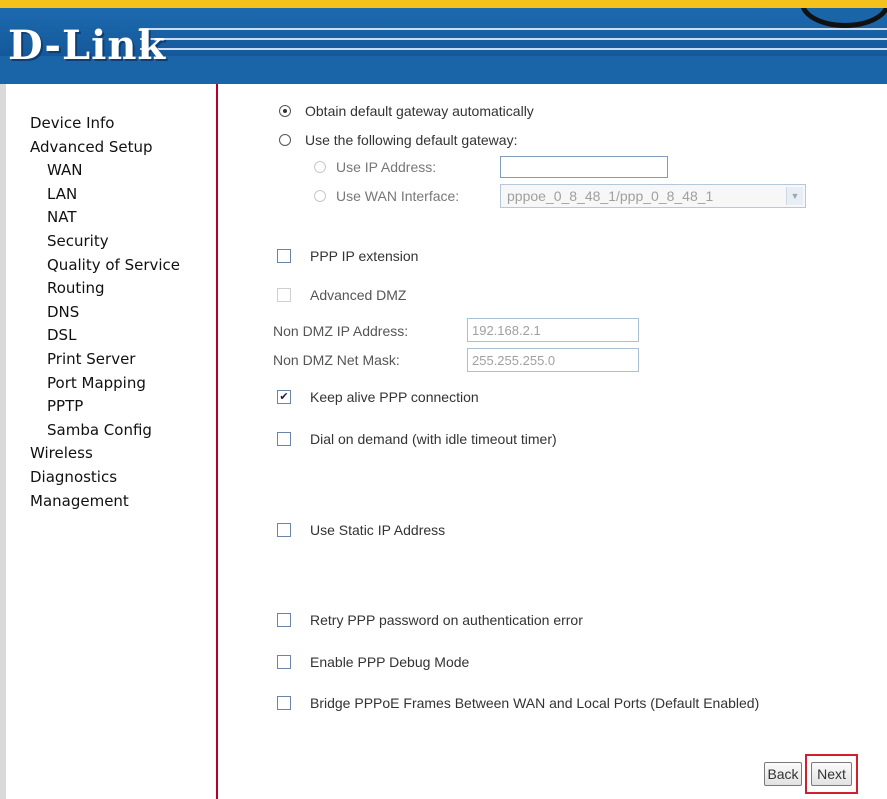  What do you see at coordinates (394, 397) in the screenshot?
I see `keep-alive-label: Keep alive PPP connection` at bounding box center [394, 397].